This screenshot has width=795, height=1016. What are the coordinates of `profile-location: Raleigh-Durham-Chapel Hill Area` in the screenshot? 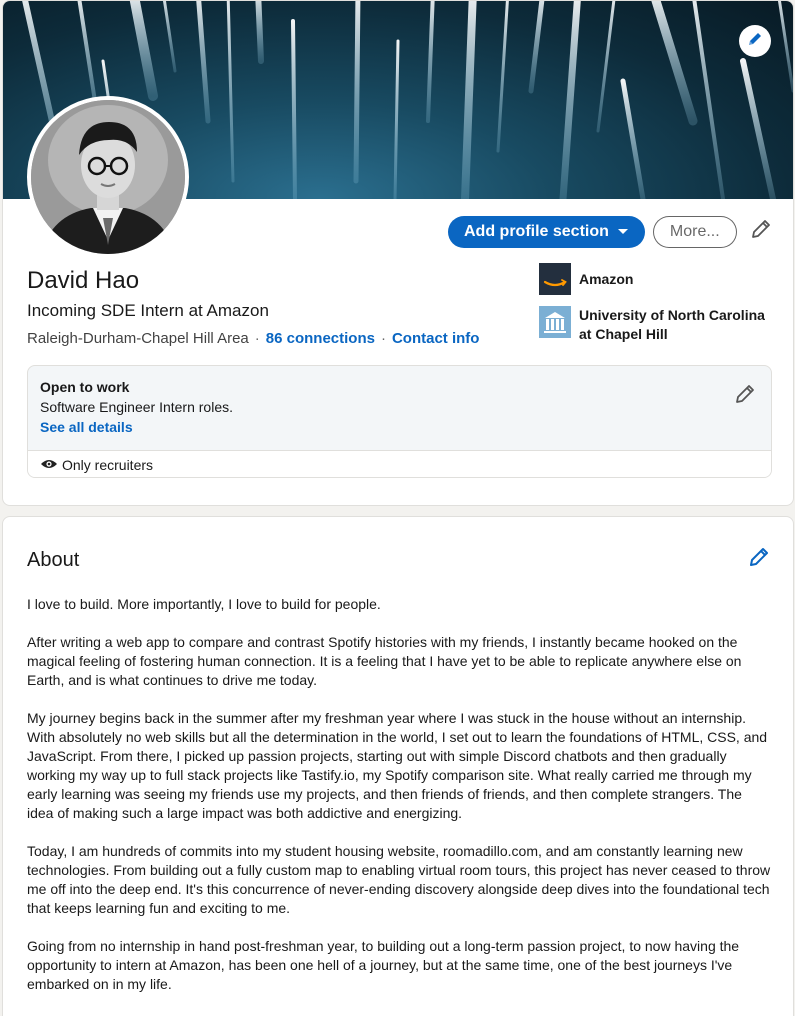 It's located at (138, 338).